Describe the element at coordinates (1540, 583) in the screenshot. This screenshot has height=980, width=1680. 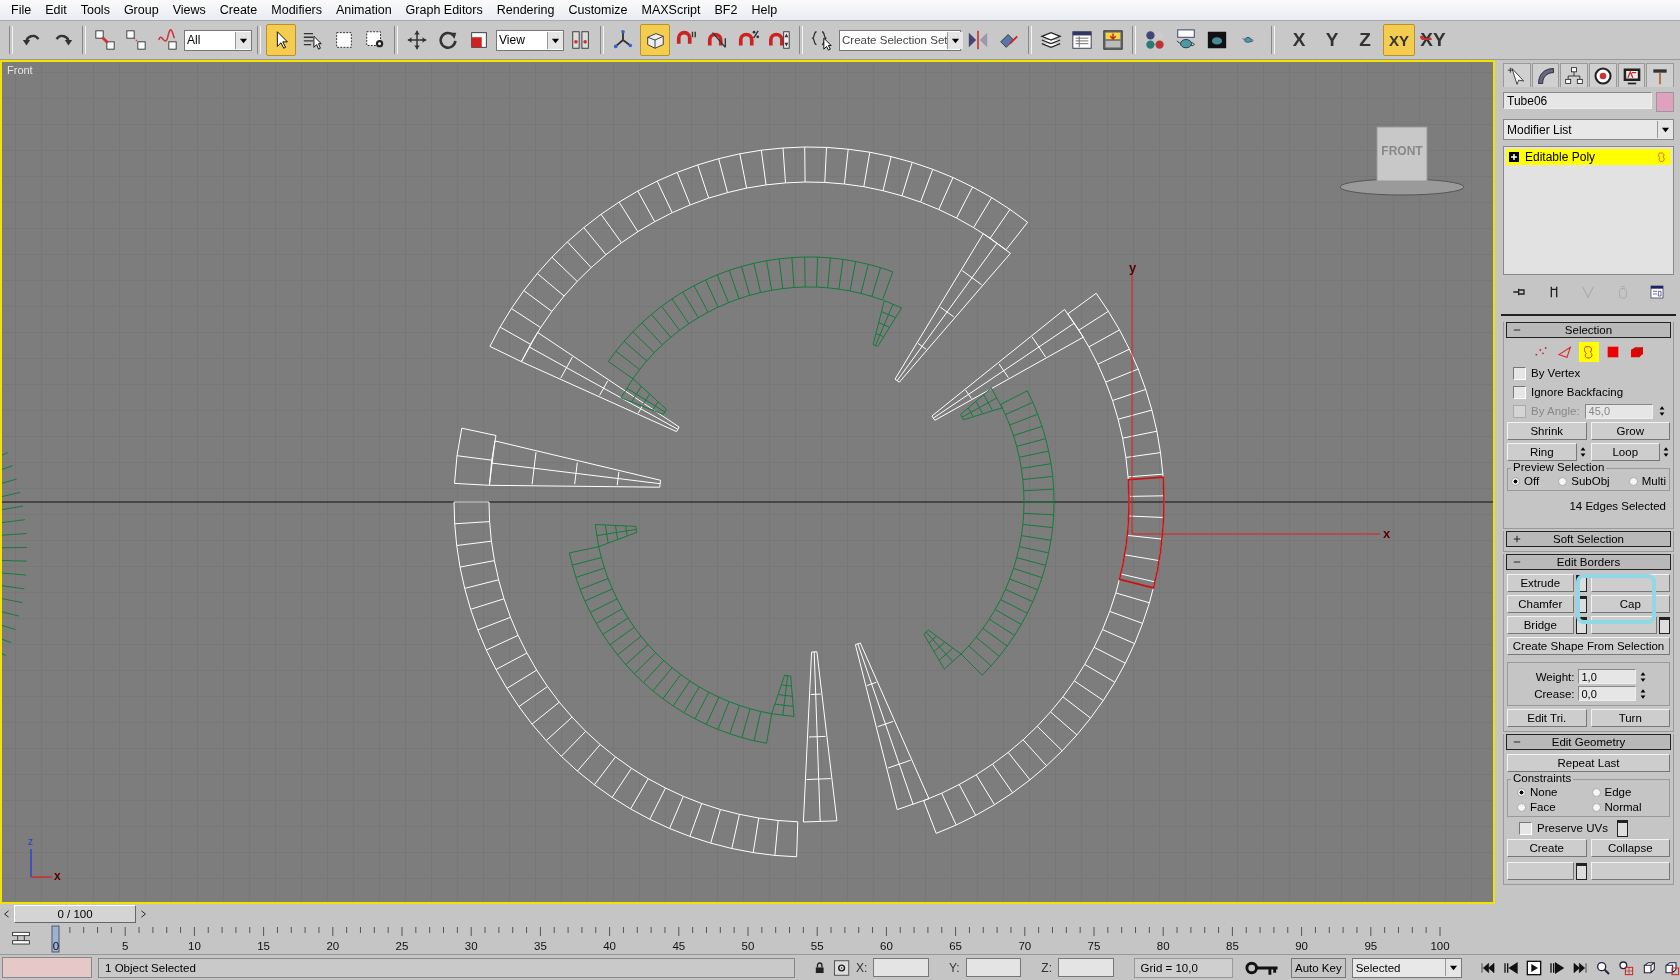
I see `panel-button: Extrude` at that location.